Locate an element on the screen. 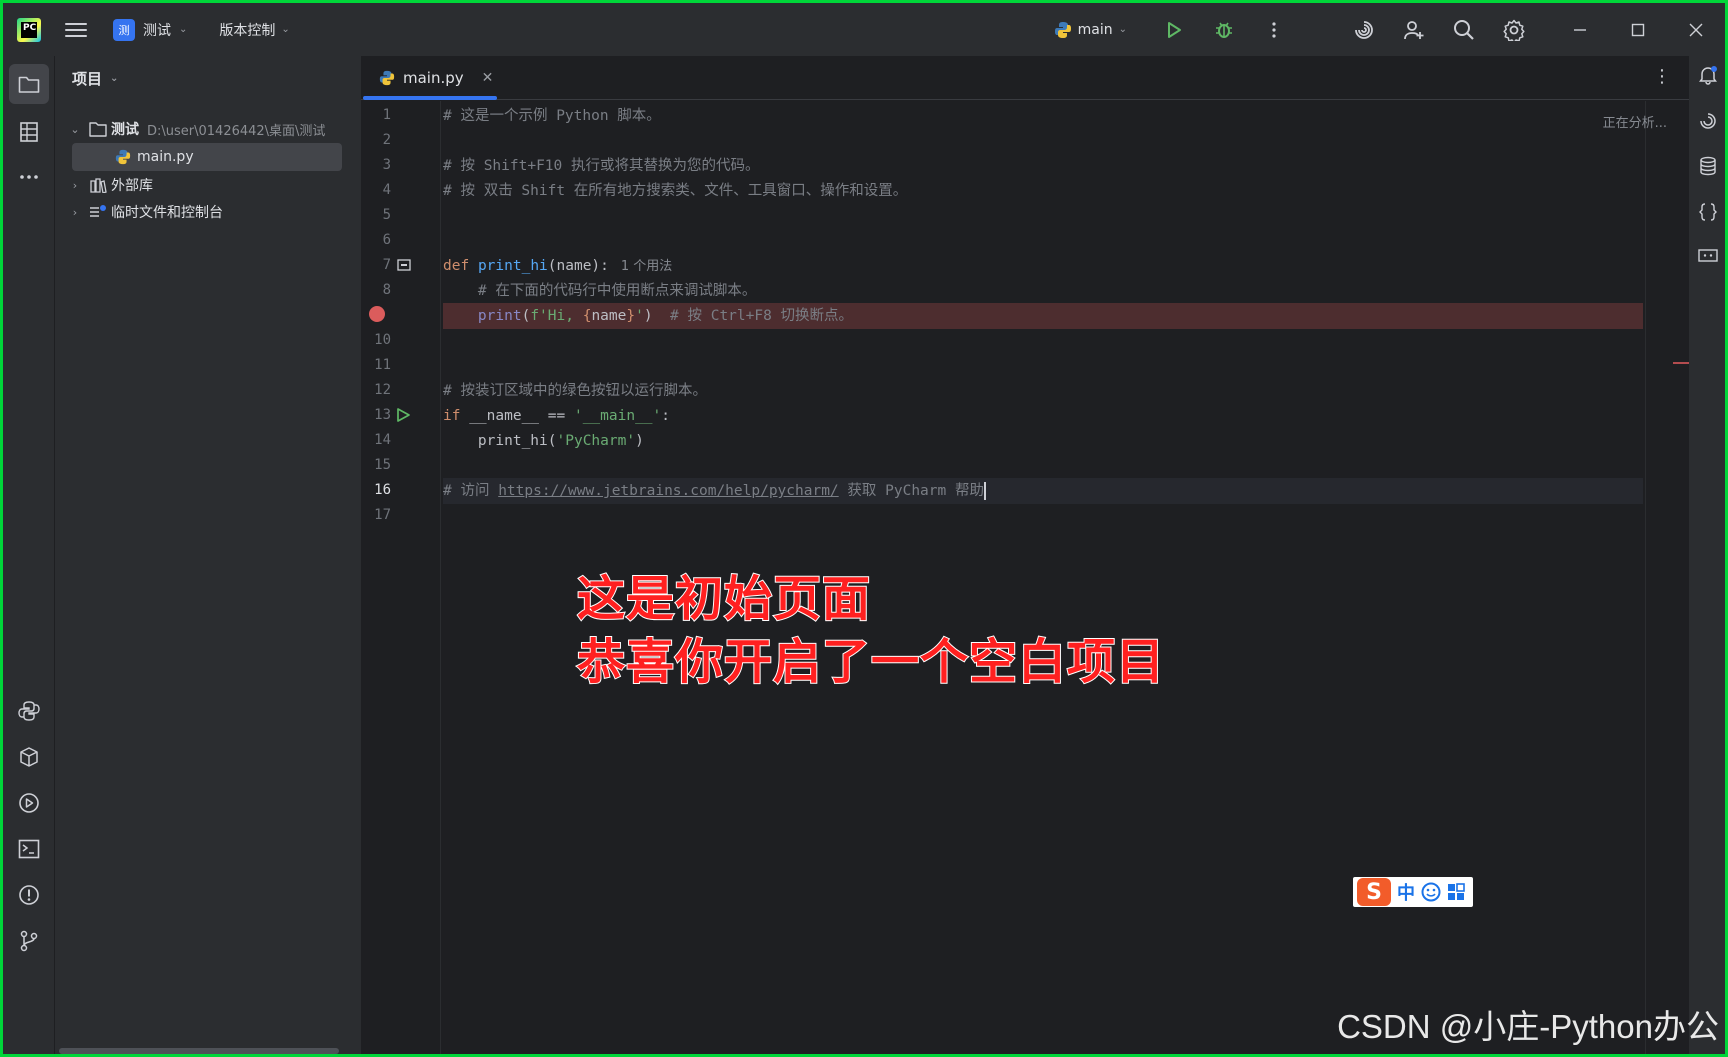 This screenshot has width=1728, height=1057. run-button is located at coordinates (1174, 29).